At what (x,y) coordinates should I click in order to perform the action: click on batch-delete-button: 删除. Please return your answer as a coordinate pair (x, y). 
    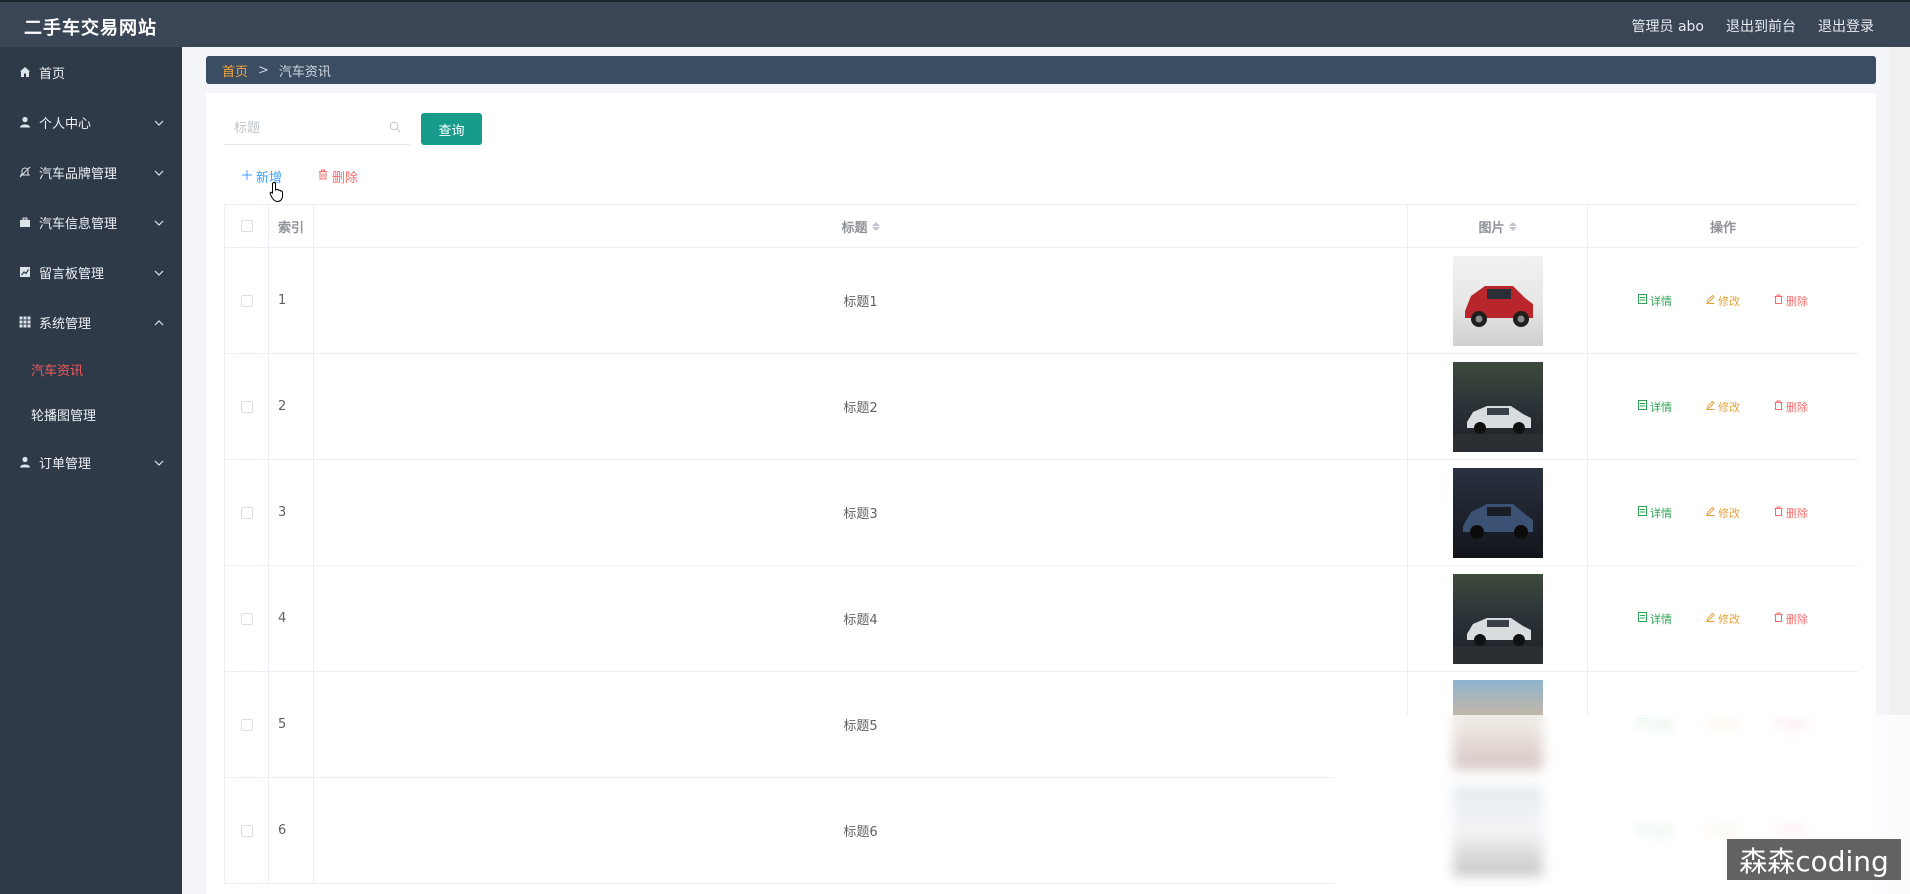
    Looking at the image, I should click on (338, 176).